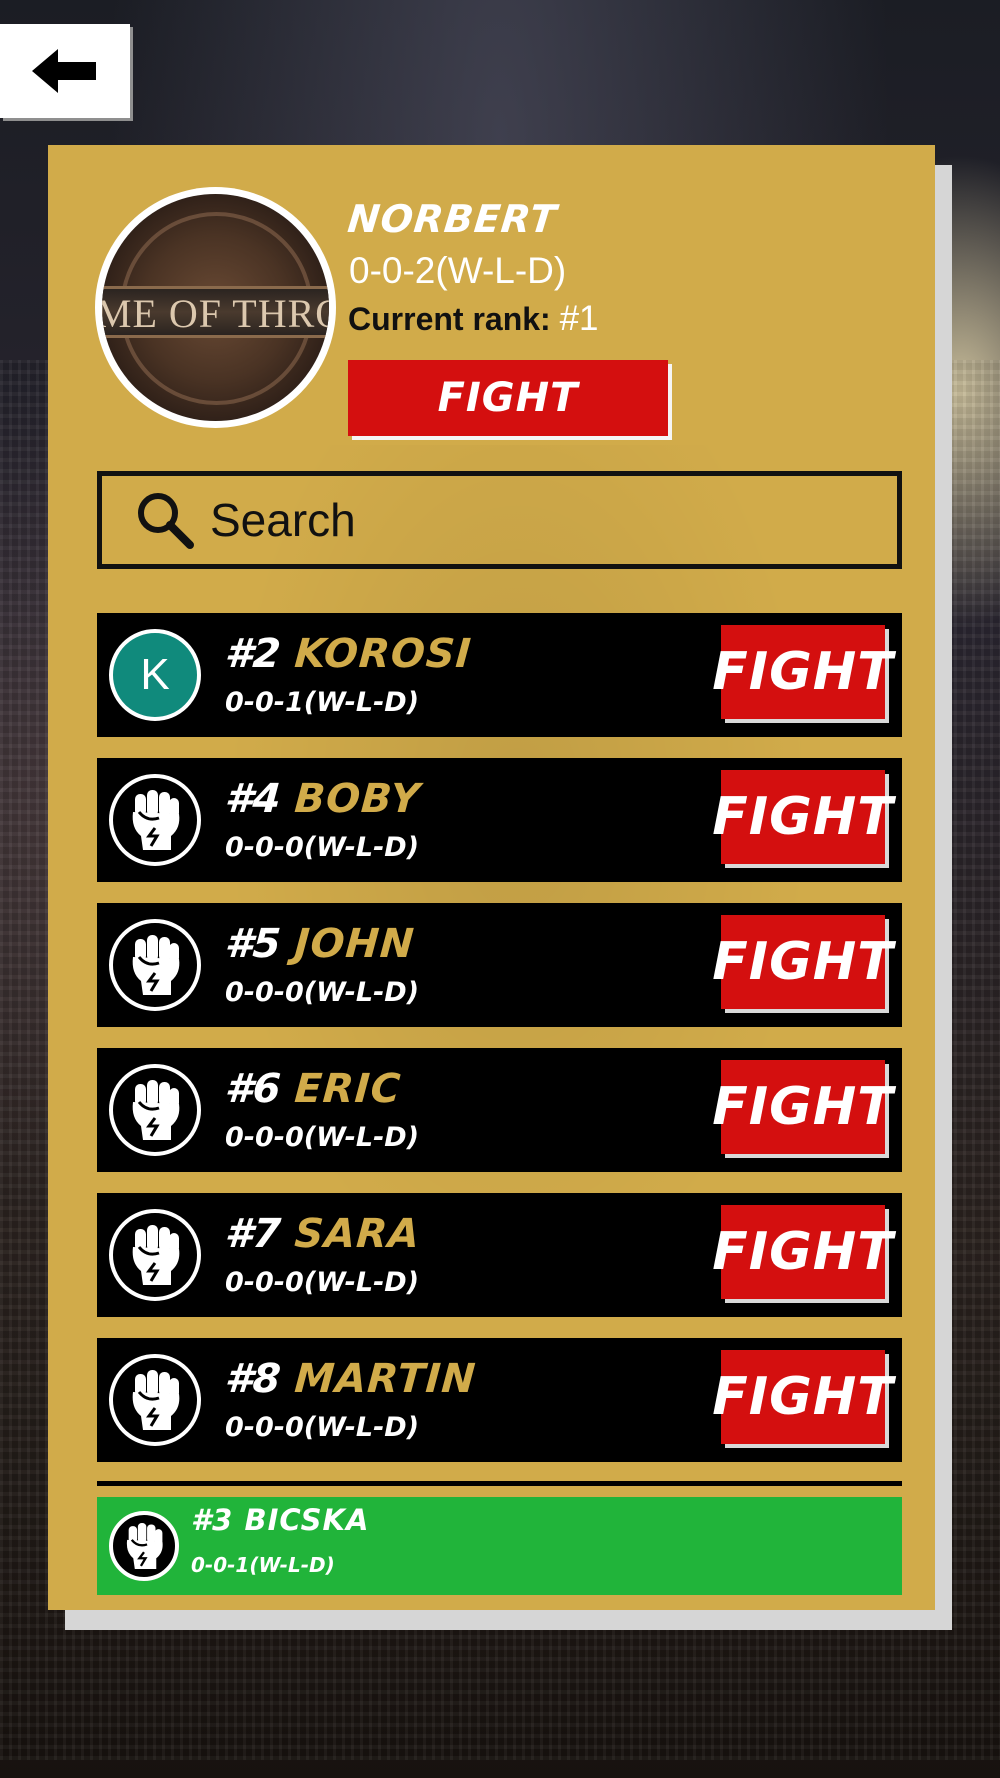 Image resolution: width=1000 pixels, height=1778 pixels. What do you see at coordinates (579, 318) in the screenshot?
I see `rank-value: #1` at bounding box center [579, 318].